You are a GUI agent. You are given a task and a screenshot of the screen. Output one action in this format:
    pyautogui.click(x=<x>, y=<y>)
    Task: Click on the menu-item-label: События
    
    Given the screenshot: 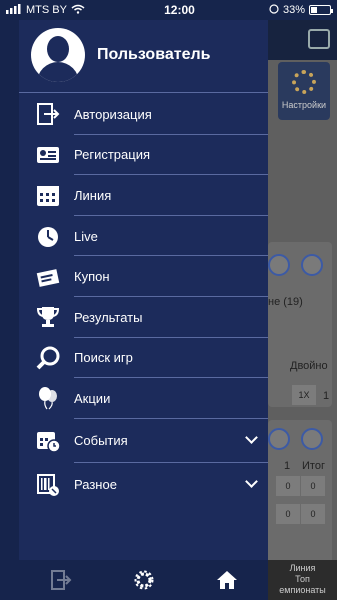 What is the action you would take?
    pyautogui.click(x=101, y=441)
    